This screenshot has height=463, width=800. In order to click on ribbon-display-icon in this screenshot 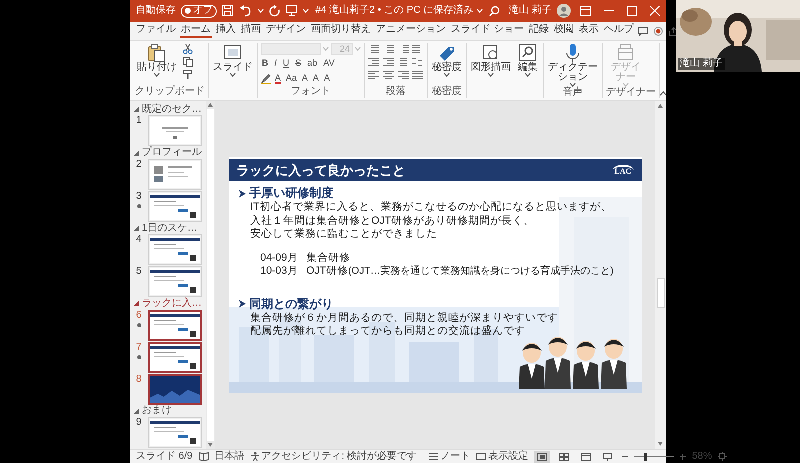, I will do `click(585, 11)`.